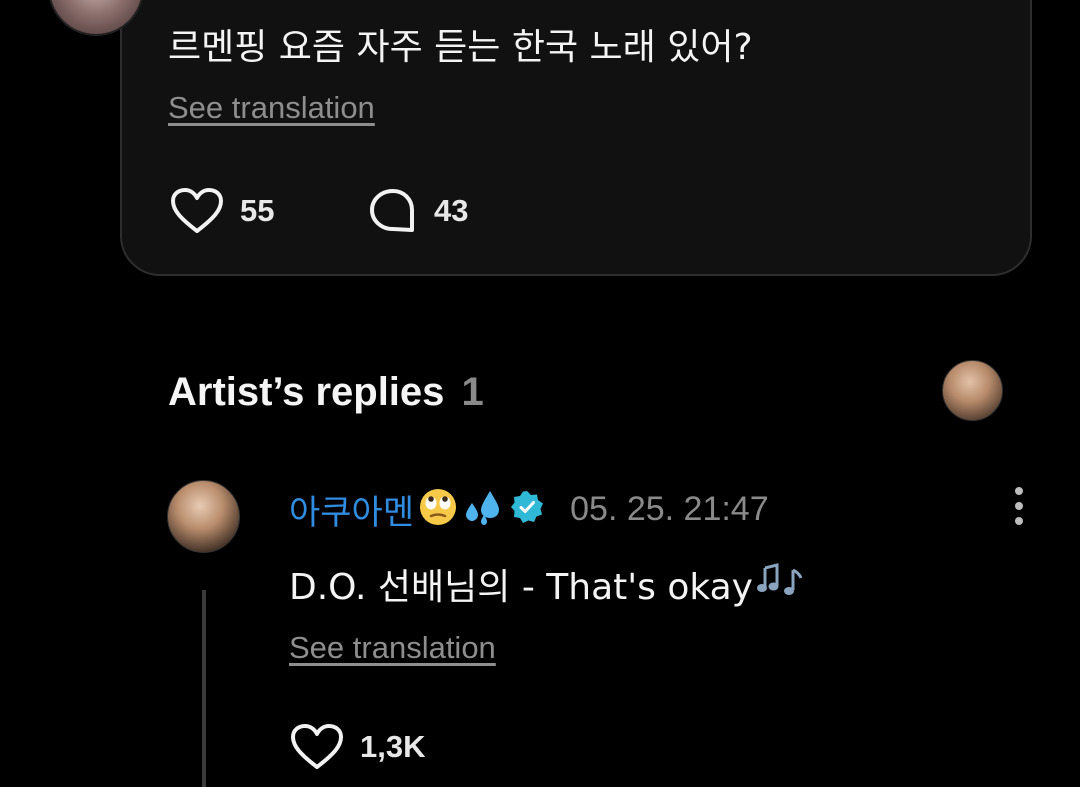  I want to click on post-comment-count: 43, so click(451, 210).